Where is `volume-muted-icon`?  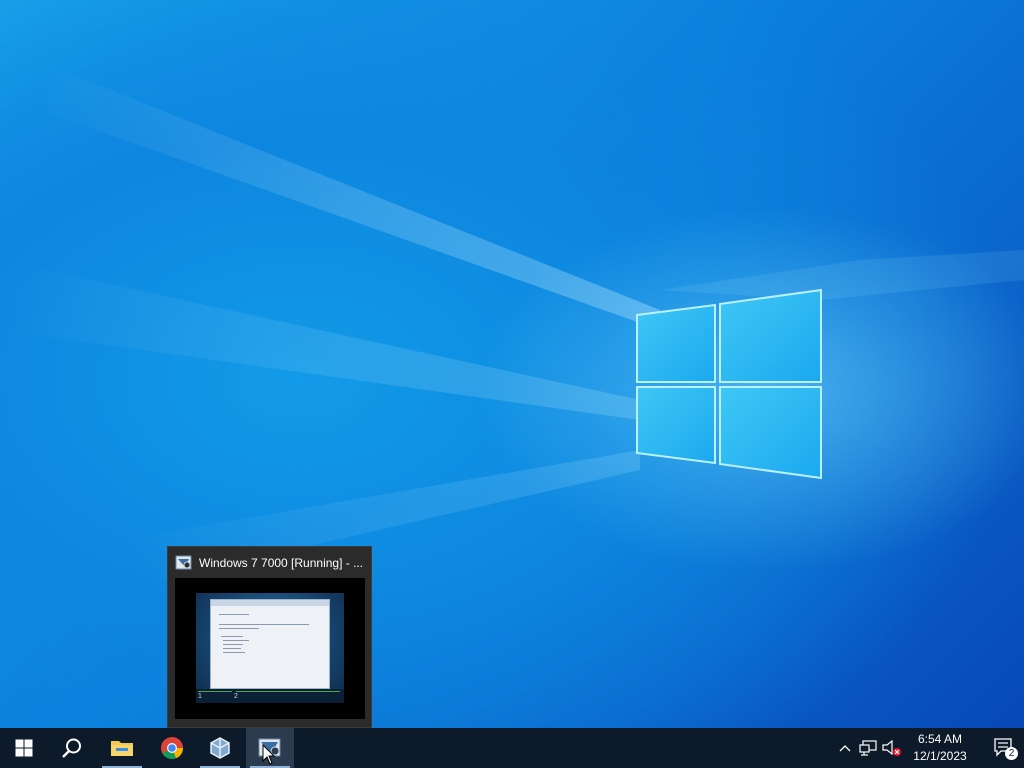 volume-muted-icon is located at coordinates (891, 747).